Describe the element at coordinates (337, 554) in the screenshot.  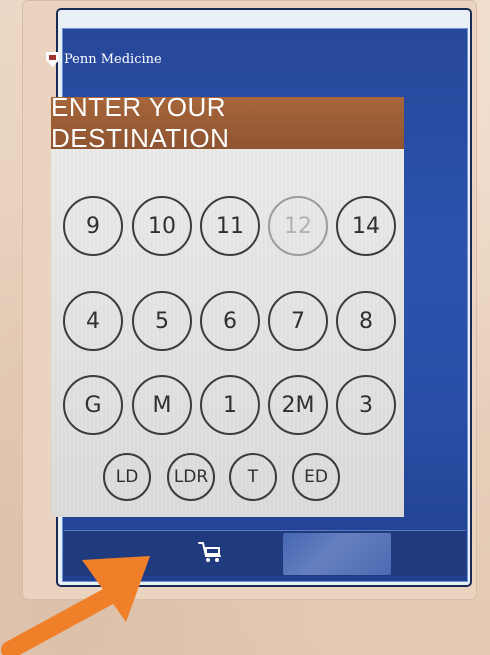
I see `tape-covered-icon` at that location.